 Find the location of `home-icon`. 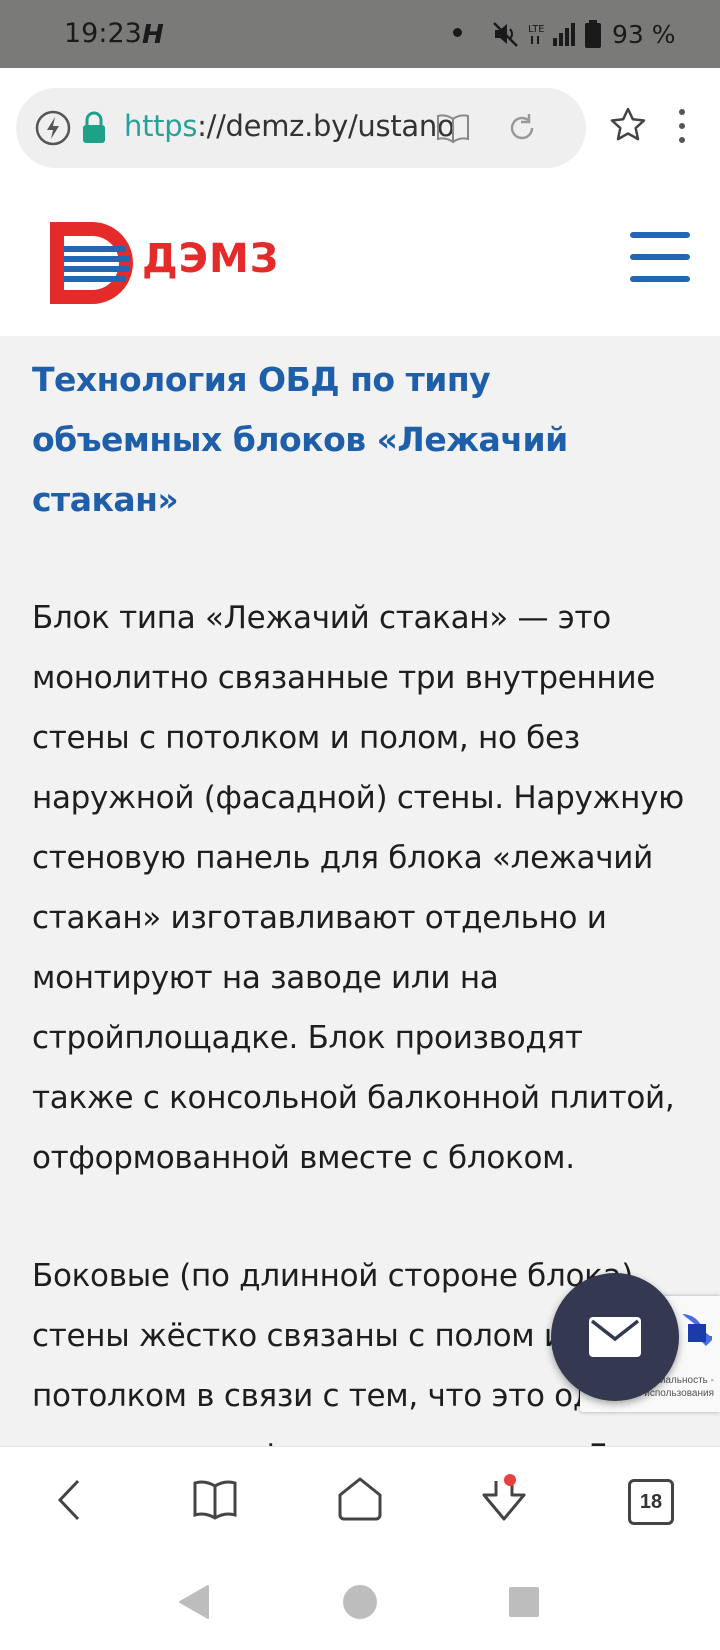

home-icon is located at coordinates (360, 1499).